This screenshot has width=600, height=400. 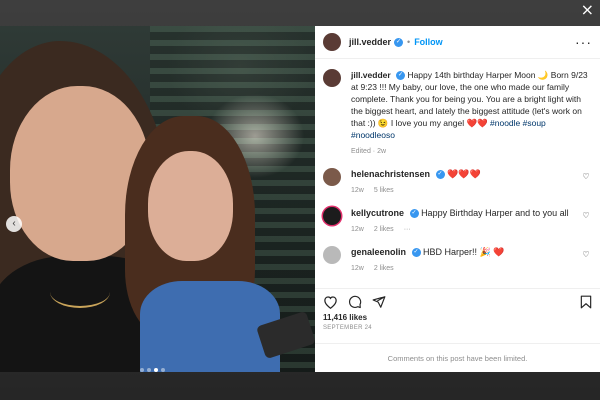 What do you see at coordinates (80, 292) in the screenshot?
I see `photo-necklace` at bounding box center [80, 292].